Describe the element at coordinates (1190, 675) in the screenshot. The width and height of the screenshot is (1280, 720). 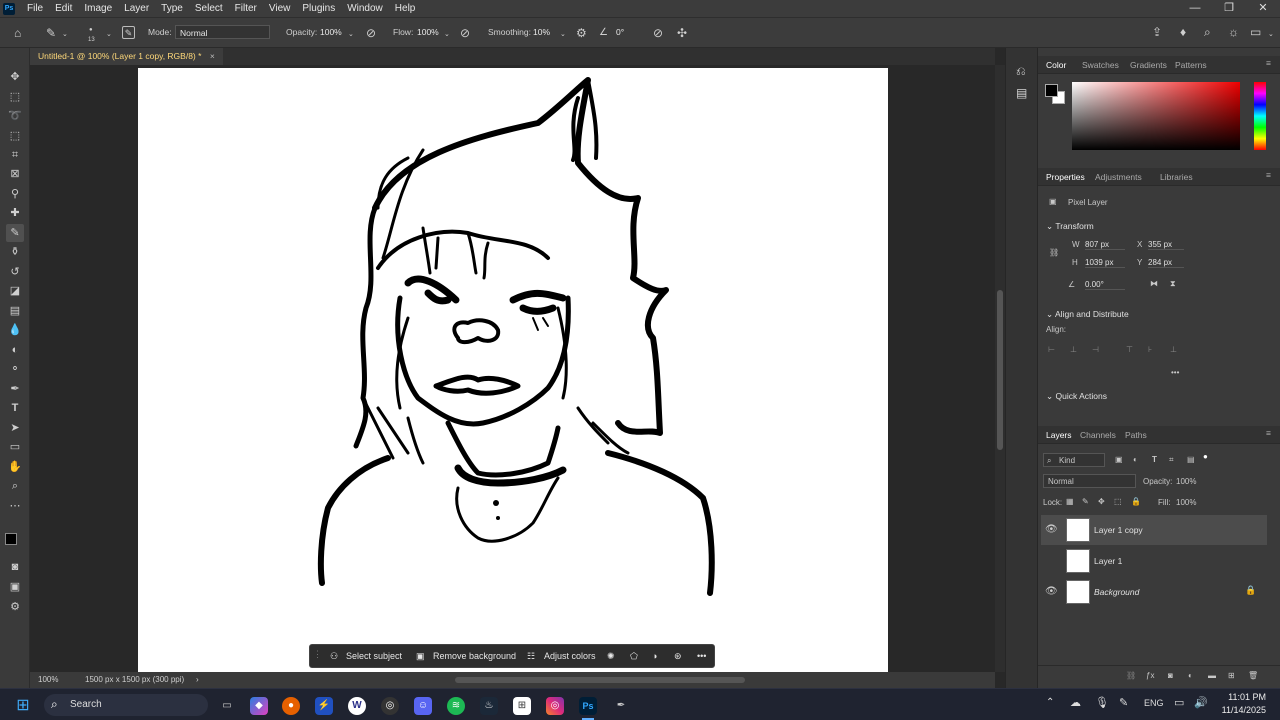
I see `new-adjustment-icon: ◐` at that location.